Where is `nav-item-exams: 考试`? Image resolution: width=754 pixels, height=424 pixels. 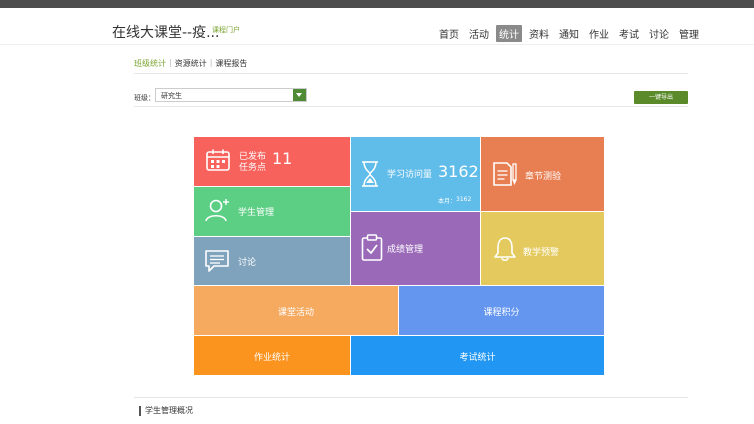 nav-item-exams: 考试 is located at coordinates (629, 33).